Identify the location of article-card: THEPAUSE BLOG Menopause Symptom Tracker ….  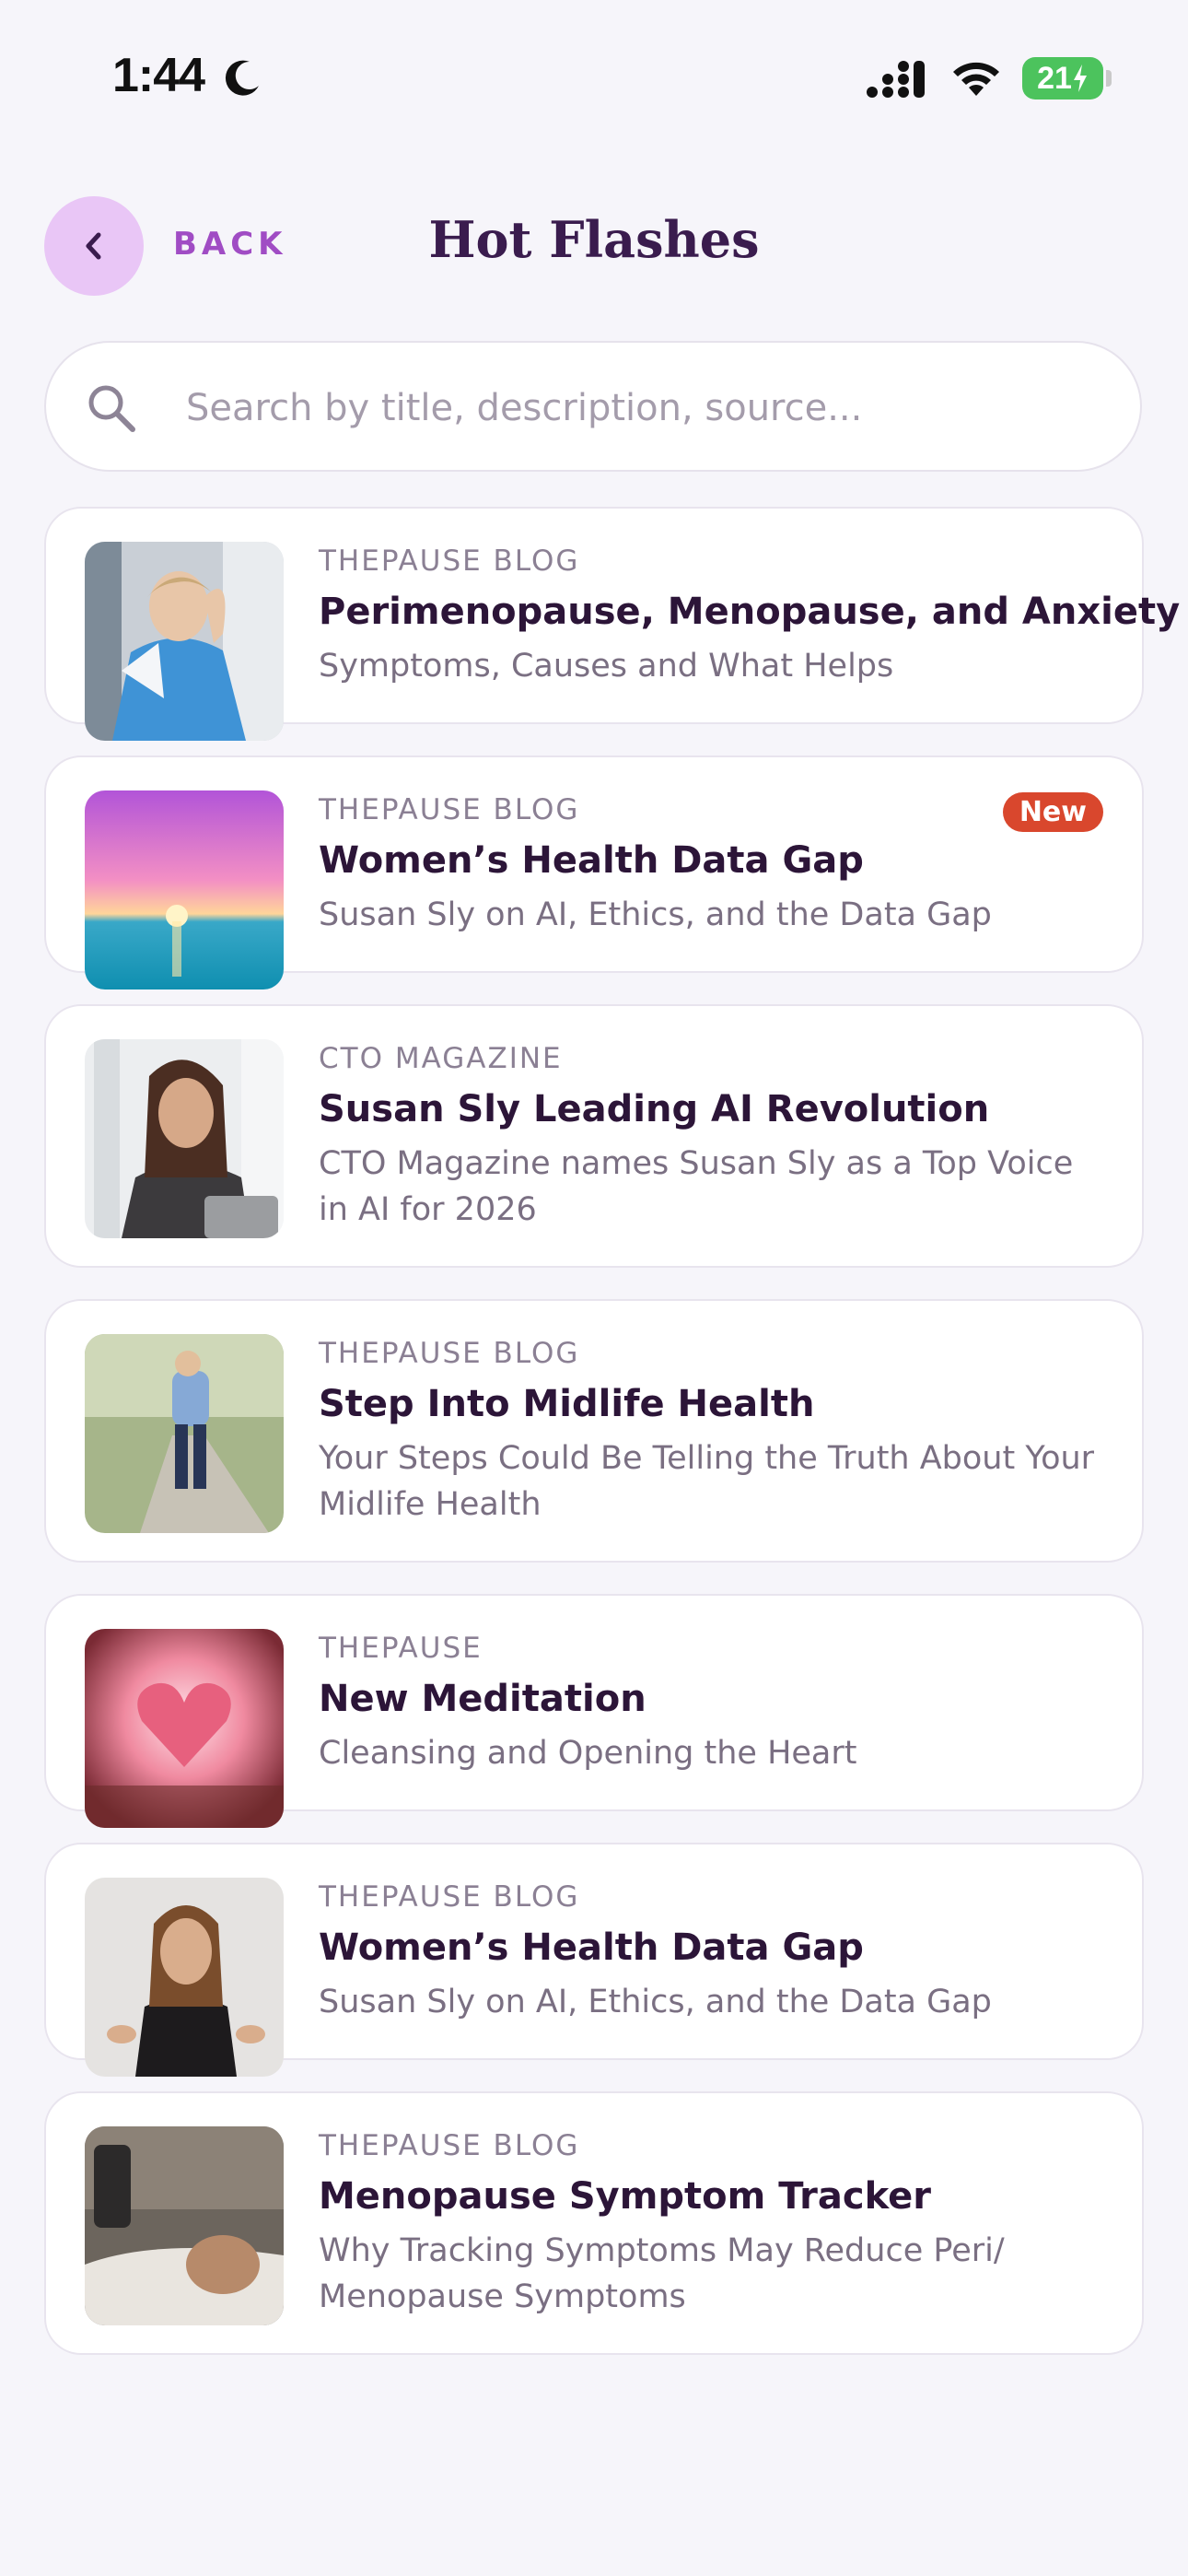
(594, 2223).